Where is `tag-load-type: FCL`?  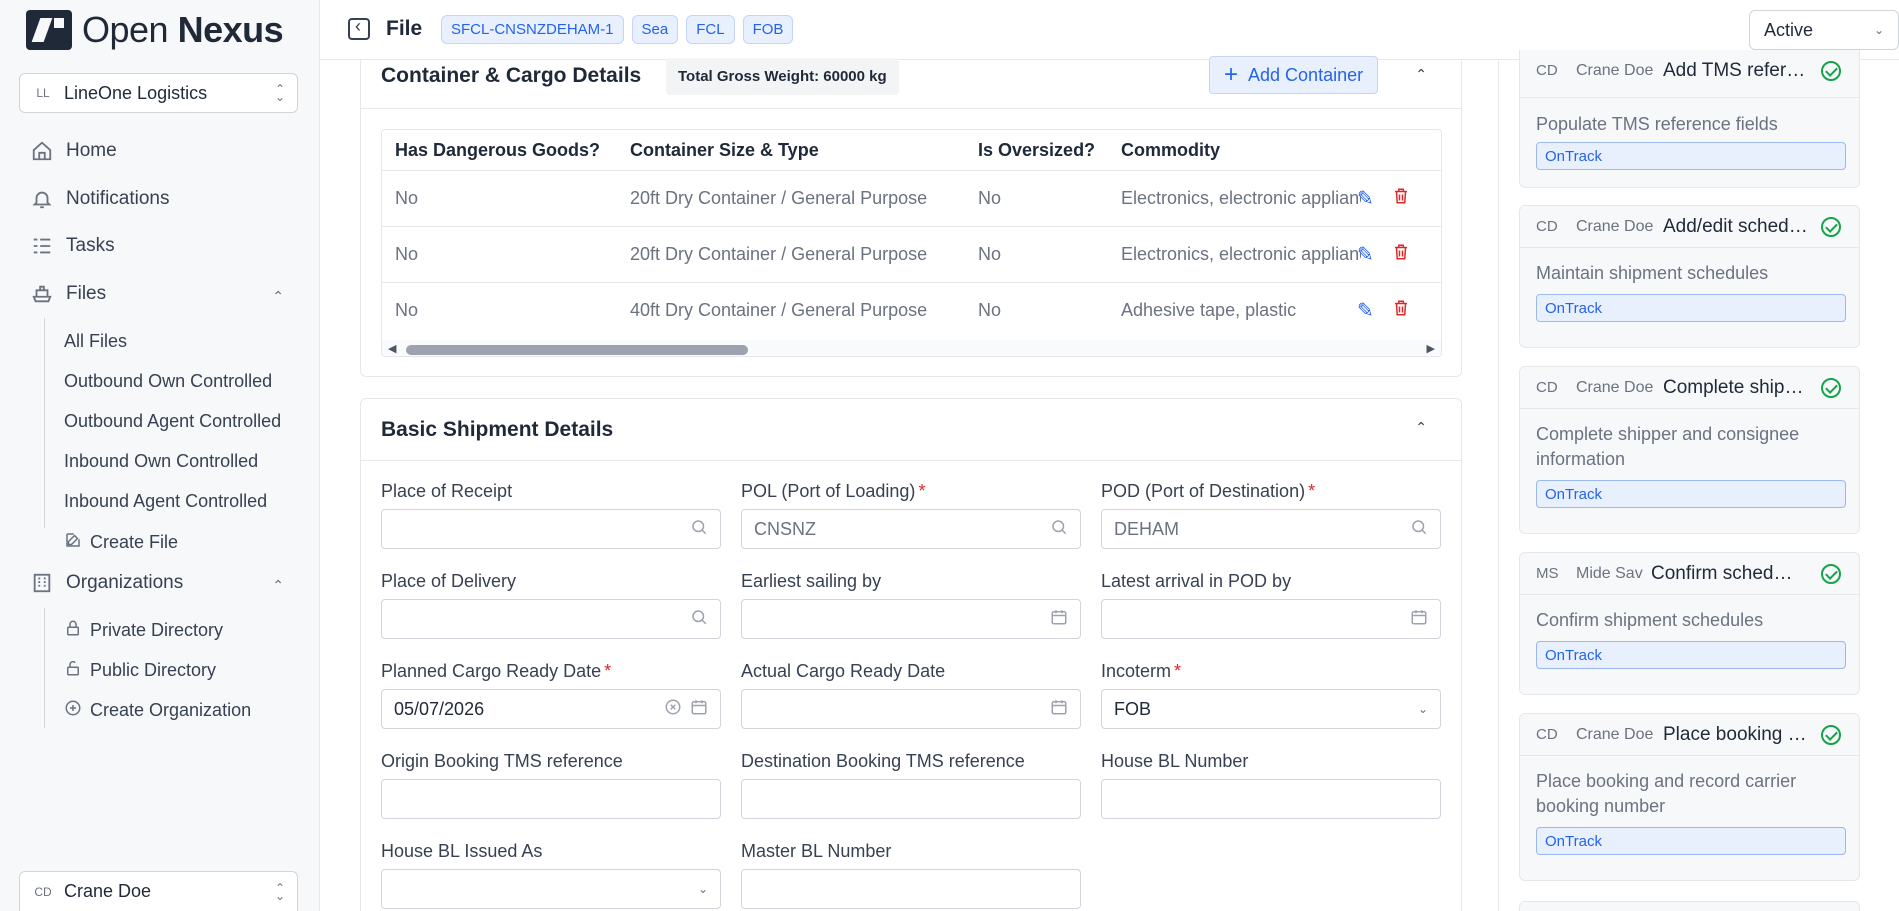 tag-load-type: FCL is located at coordinates (710, 29).